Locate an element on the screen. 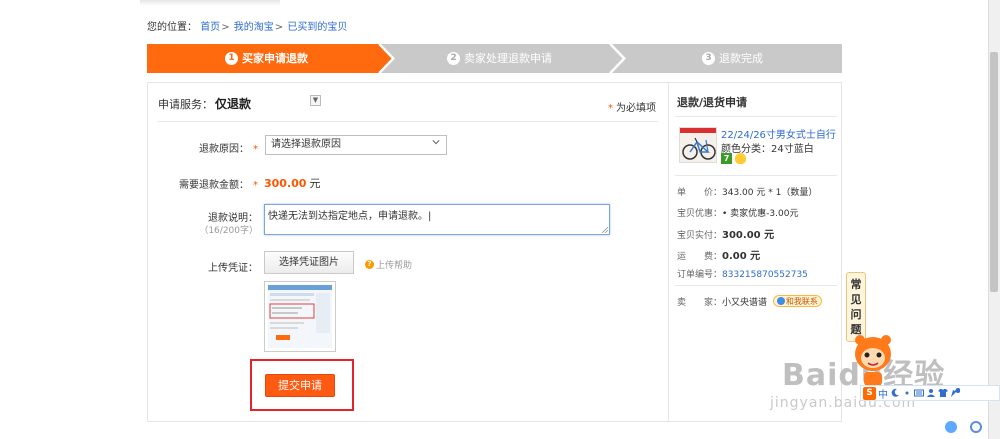  bulb-icon is located at coordinates (740, 158).